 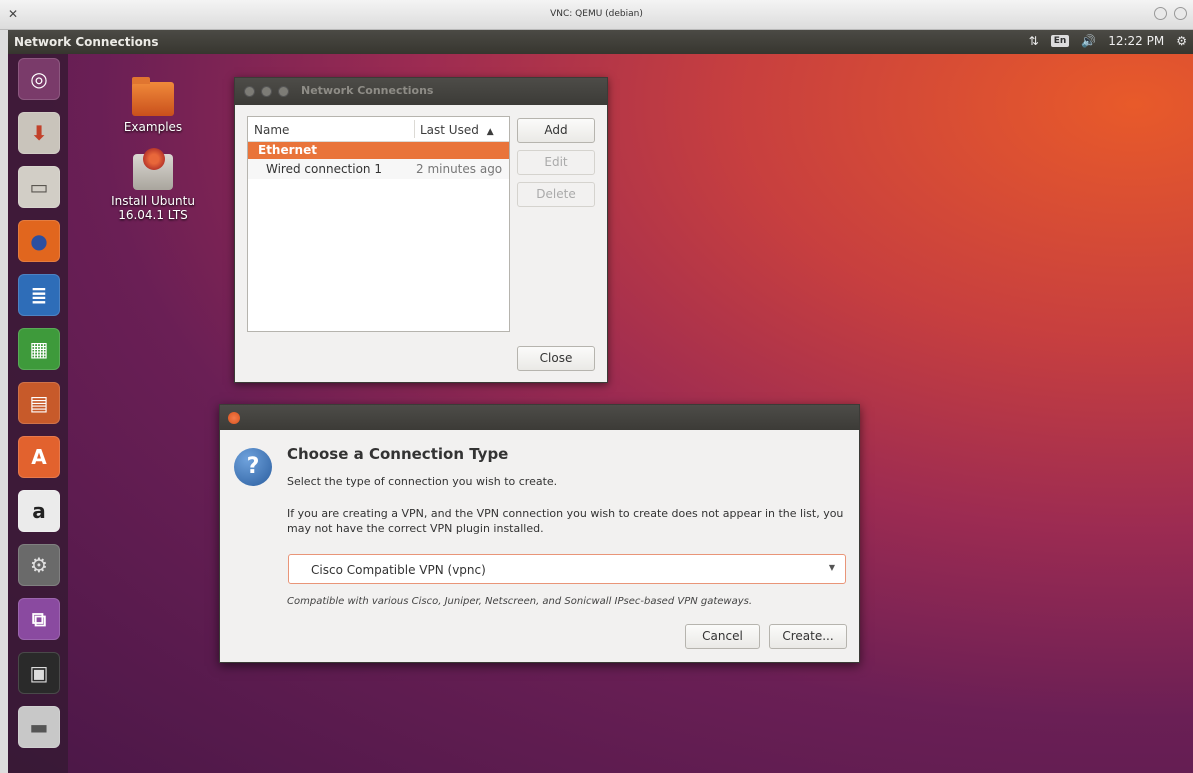 I want to click on desktop-icon-install-ubuntu: Install Ubuntu 16.04.1 LTS, so click(x=153, y=185).